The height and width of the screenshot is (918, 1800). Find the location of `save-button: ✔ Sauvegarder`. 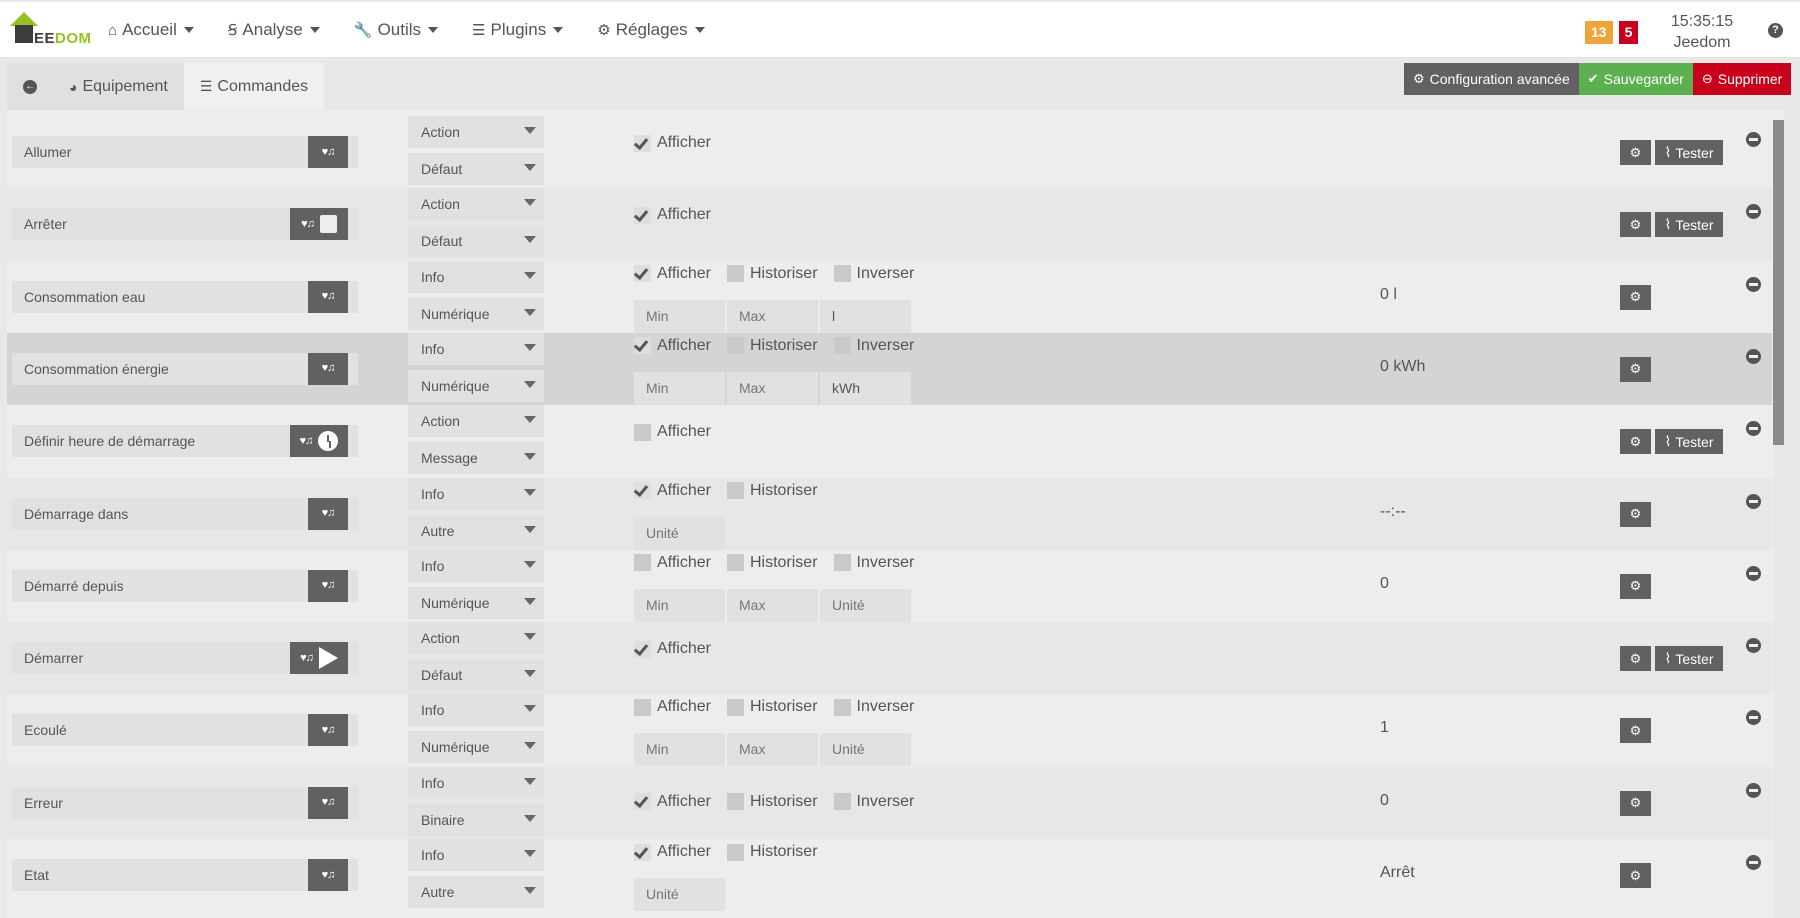

save-button: ✔ Sauvegarder is located at coordinates (1635, 79).